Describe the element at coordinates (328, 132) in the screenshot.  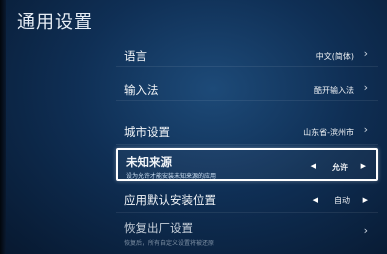
I see `setting-value: 山东省-滨州市` at that location.